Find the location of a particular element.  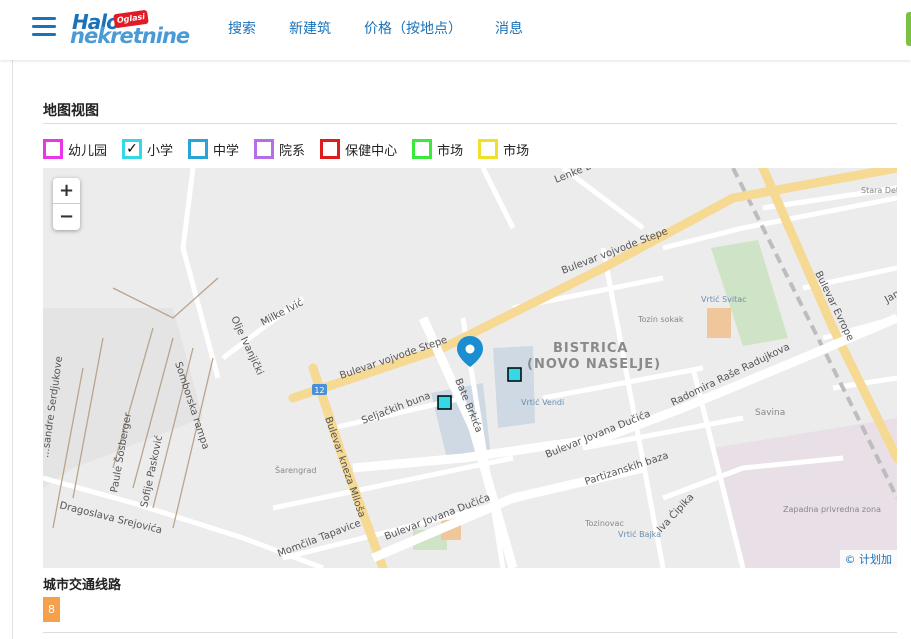

area-label: Stara Detelinara is located at coordinates (879, 190).